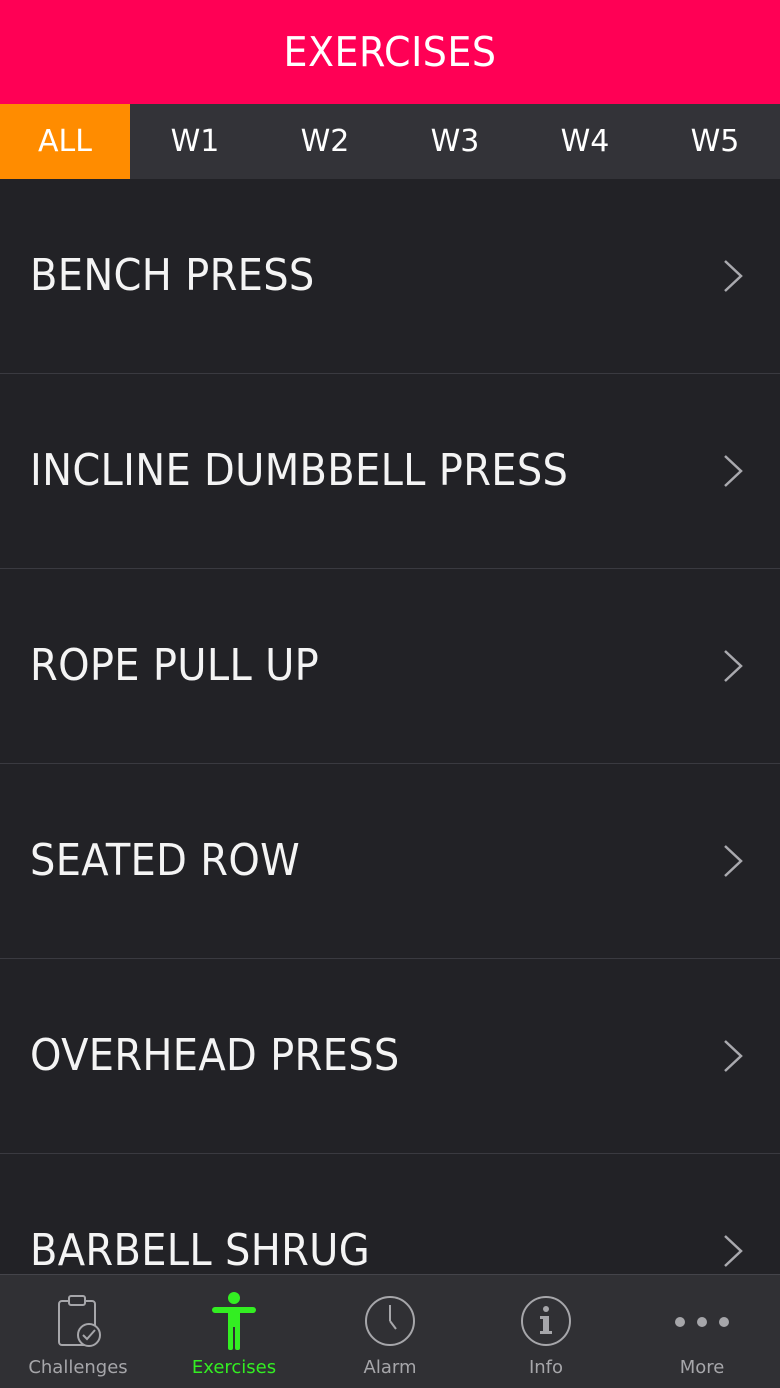  I want to click on tab-all: ALL, so click(65, 141).